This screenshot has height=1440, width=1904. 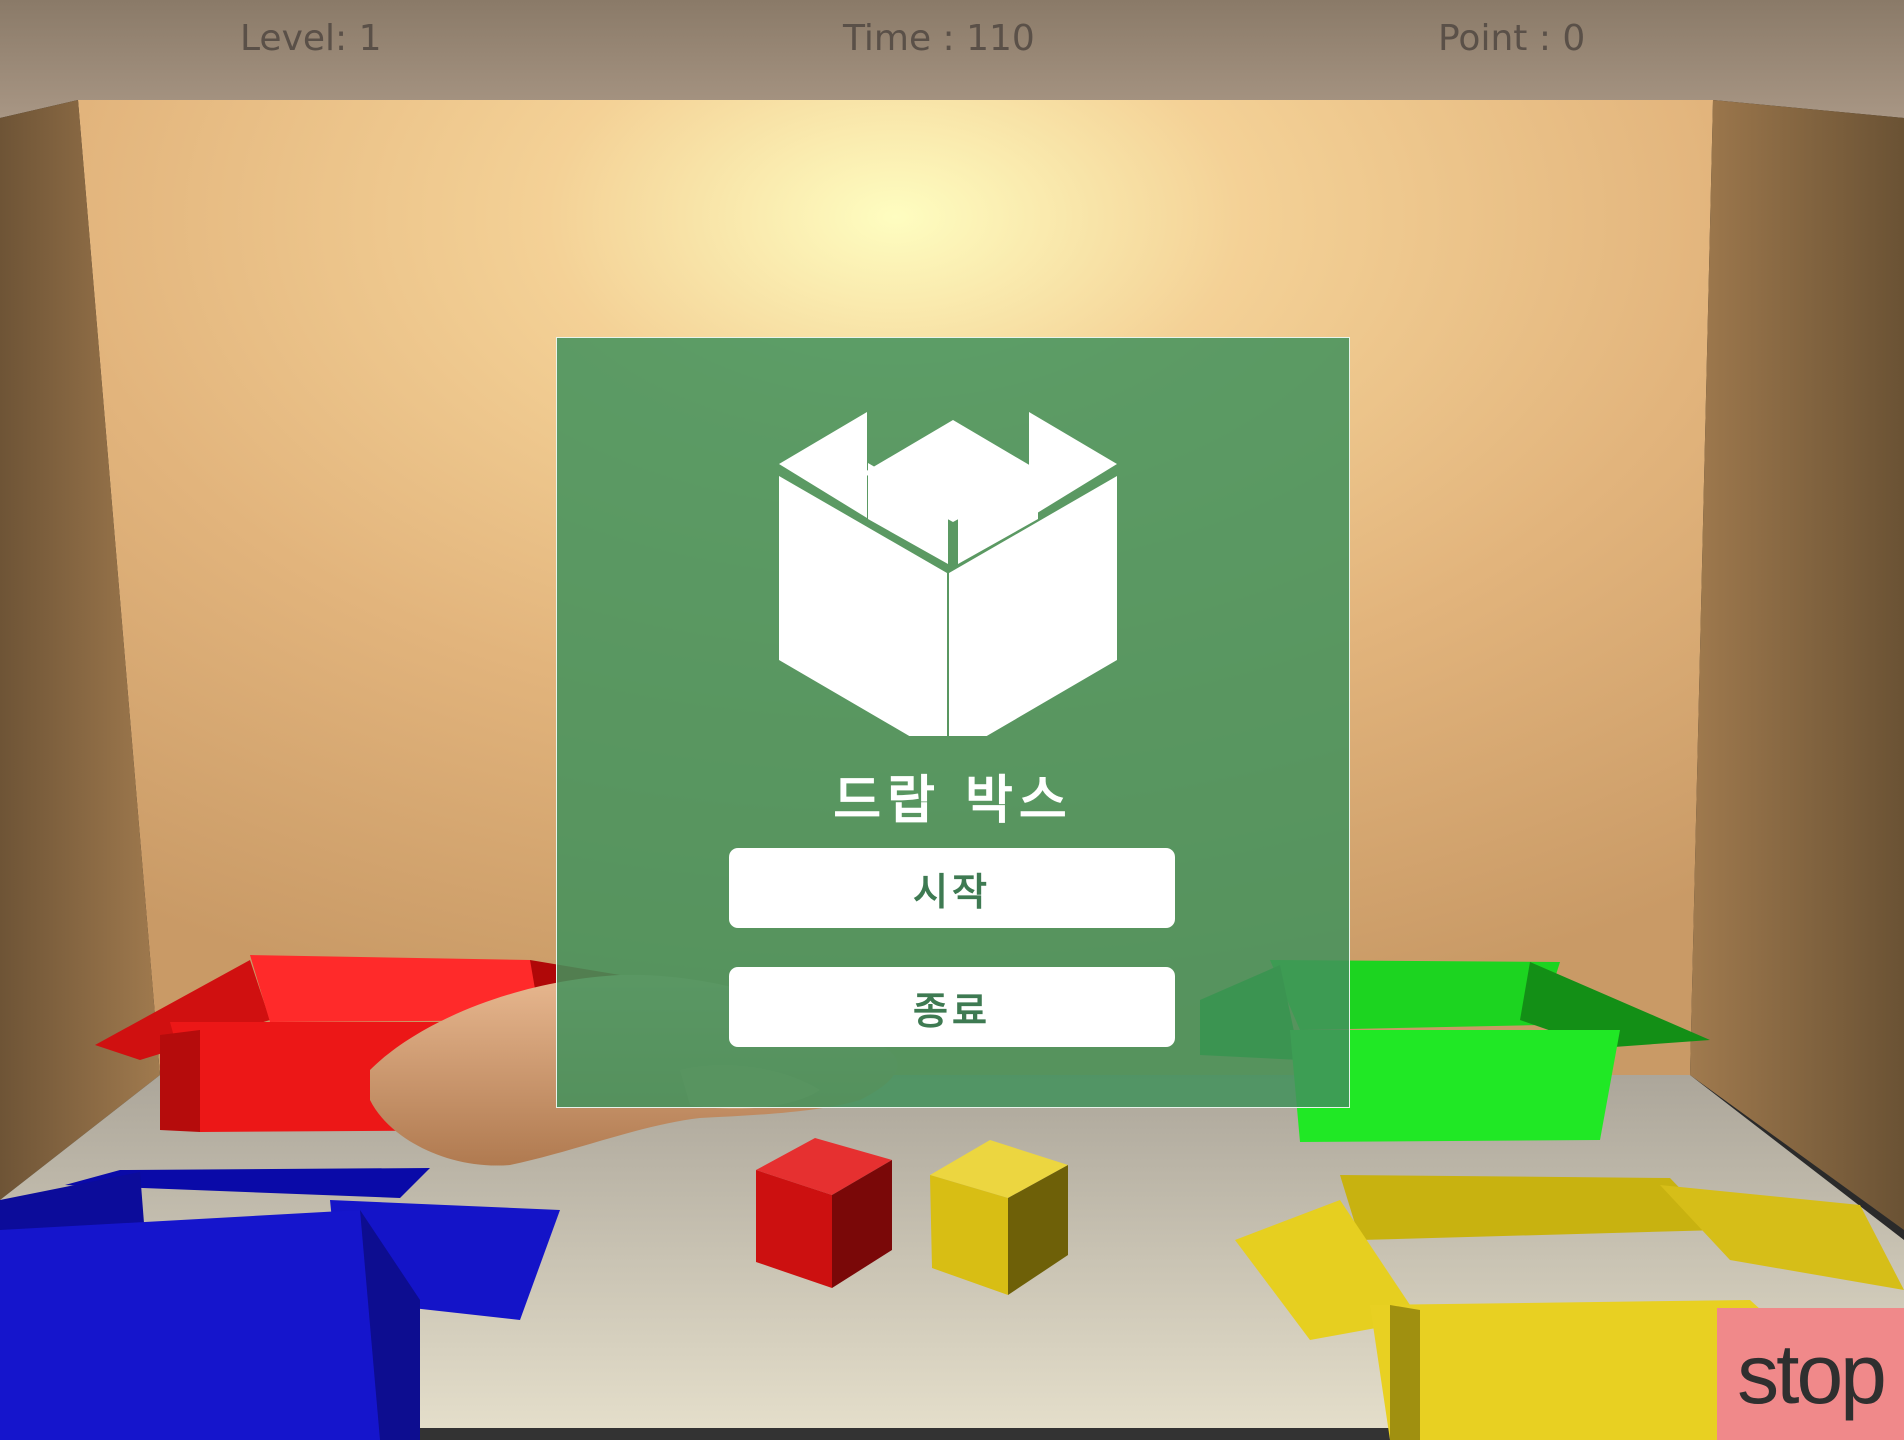 I want to click on right-wall, so click(x=1797, y=665).